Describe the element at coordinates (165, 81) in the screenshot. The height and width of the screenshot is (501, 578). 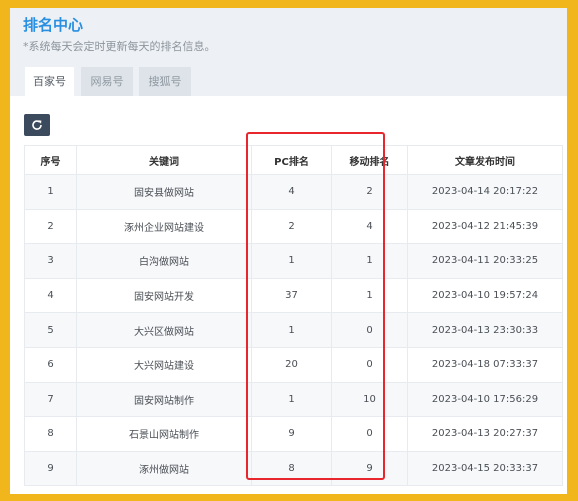
I see `tab-souhuhao: 搜狐号` at that location.